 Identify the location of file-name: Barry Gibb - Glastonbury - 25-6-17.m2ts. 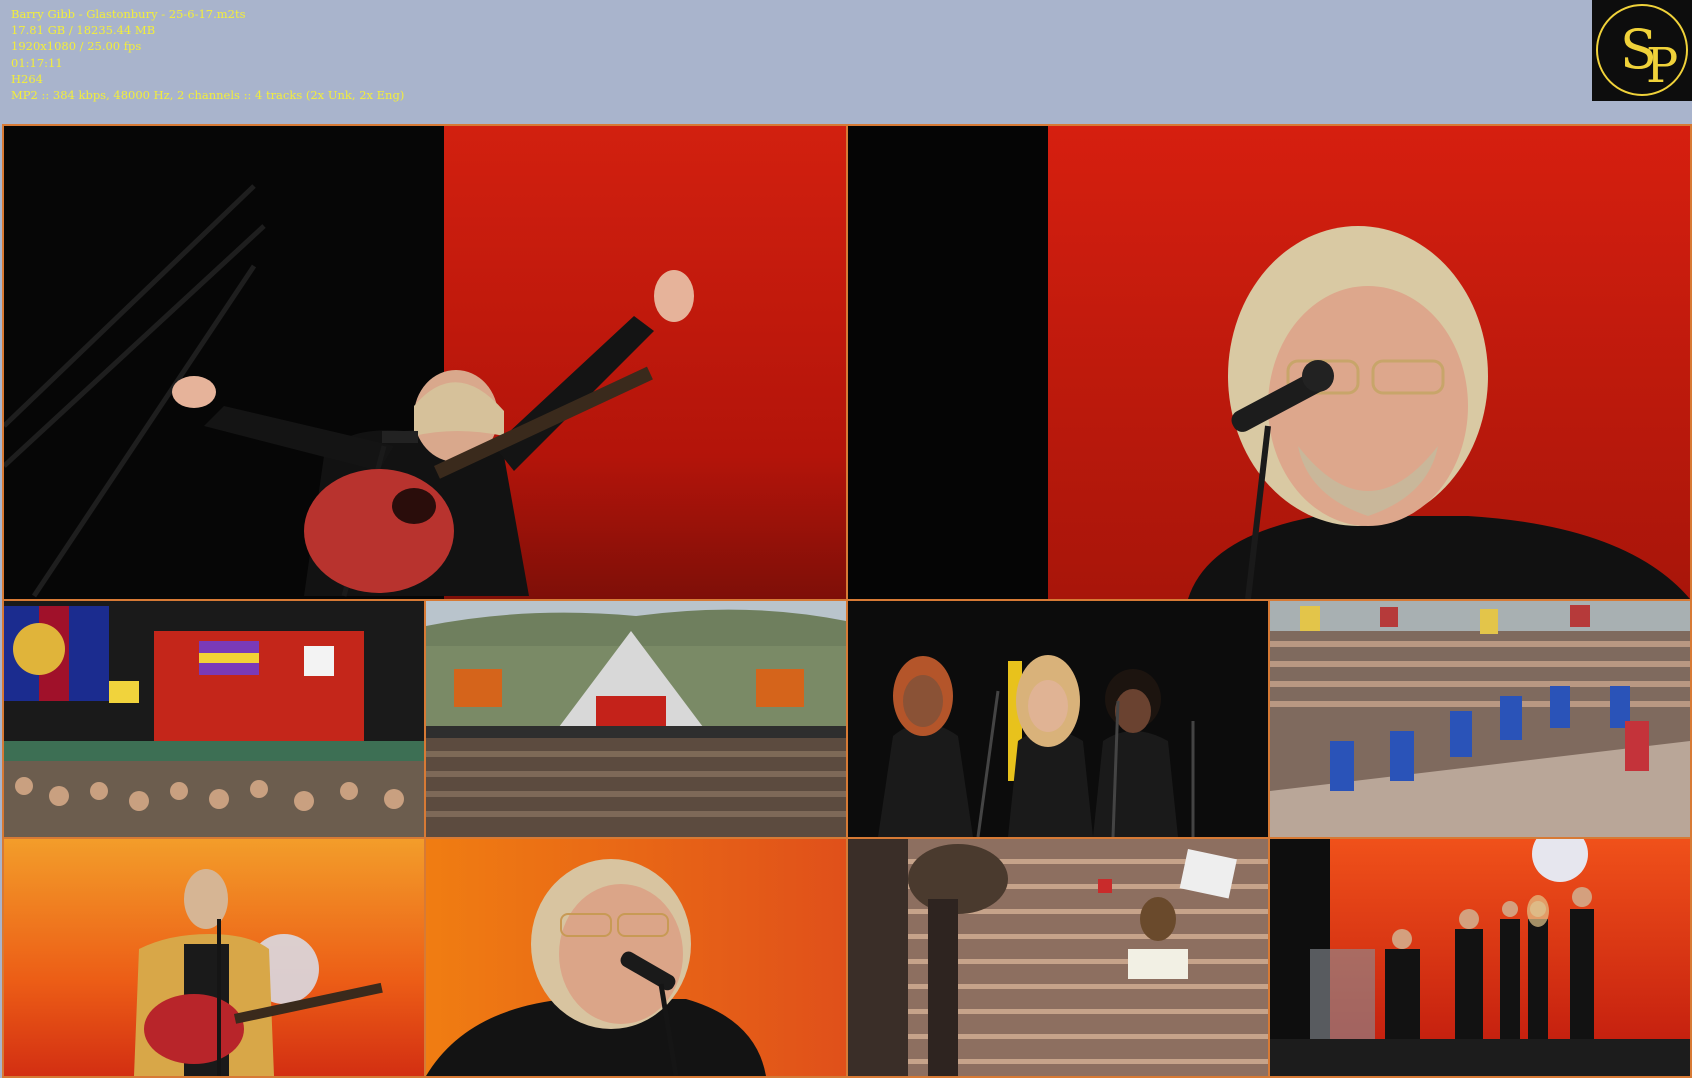
(128, 14).